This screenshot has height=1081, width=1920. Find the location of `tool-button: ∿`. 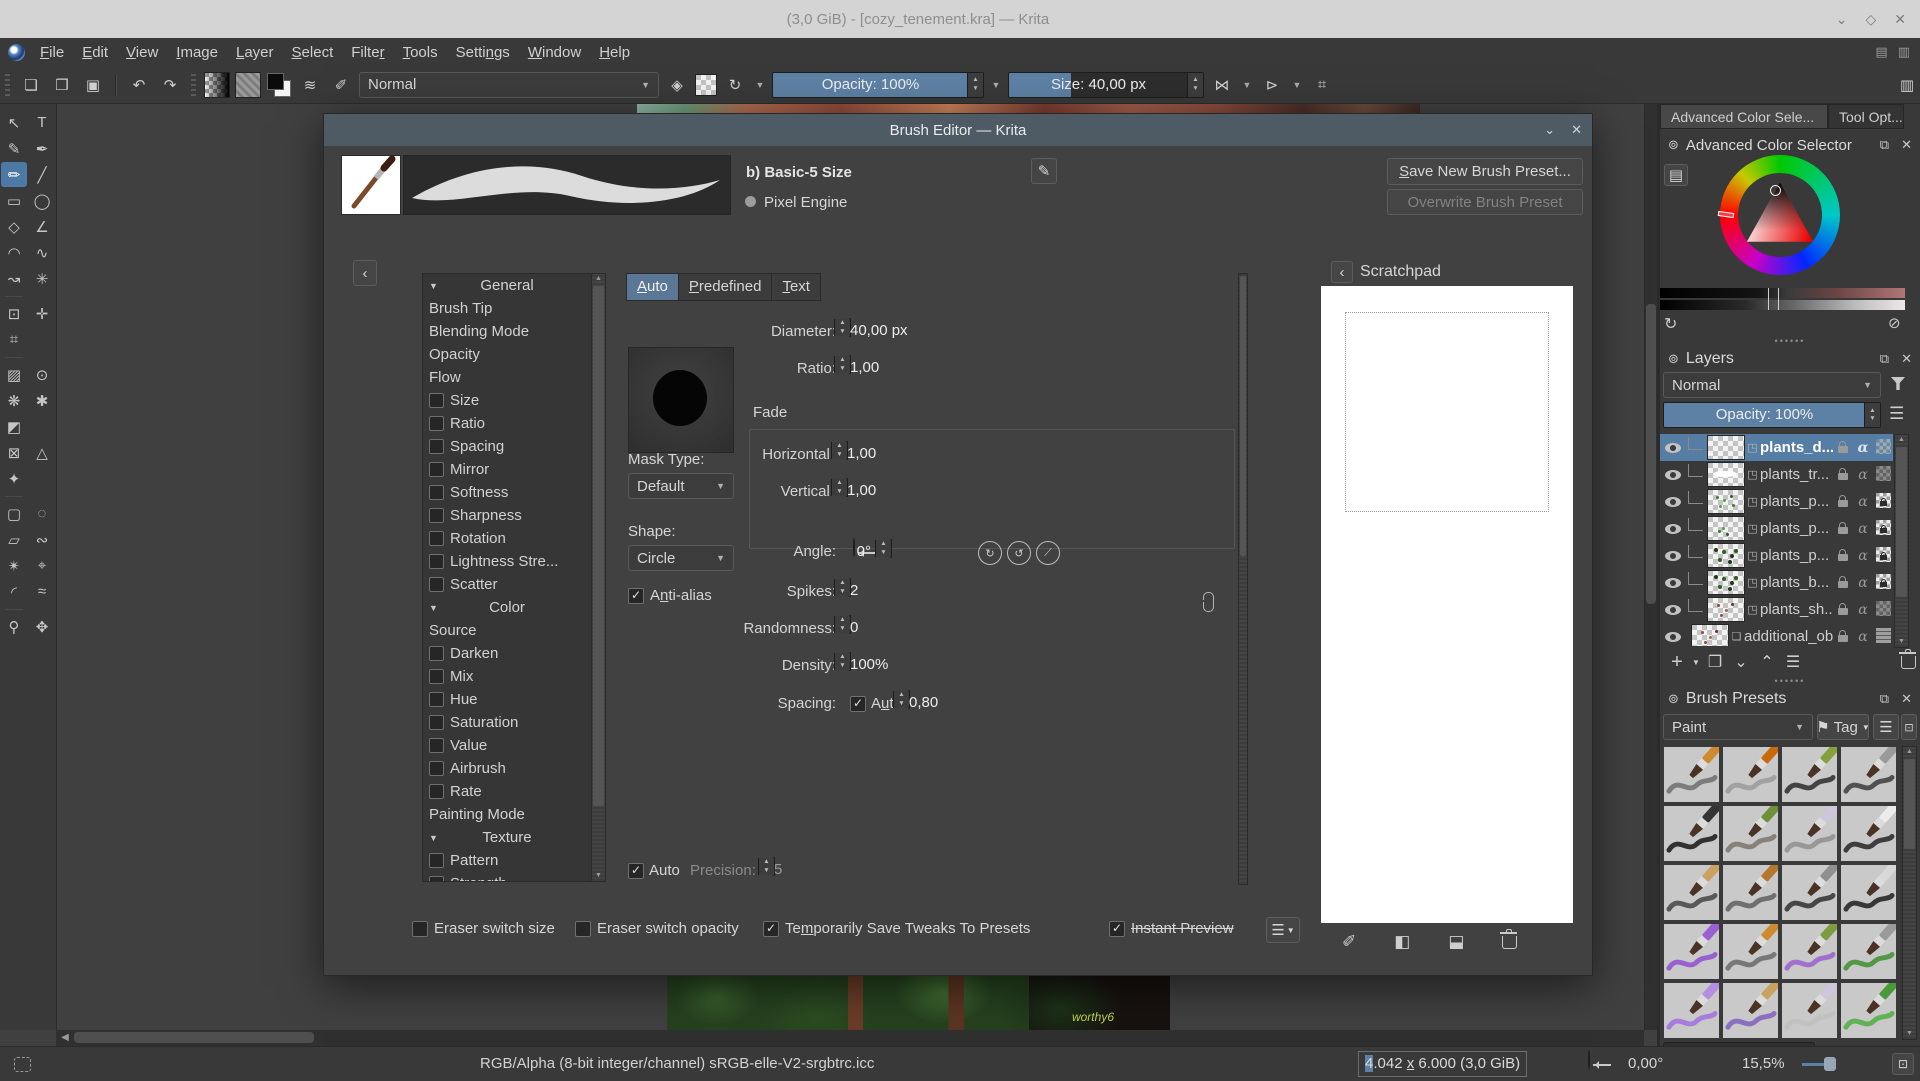

tool-button: ∿ is located at coordinates (42, 252).